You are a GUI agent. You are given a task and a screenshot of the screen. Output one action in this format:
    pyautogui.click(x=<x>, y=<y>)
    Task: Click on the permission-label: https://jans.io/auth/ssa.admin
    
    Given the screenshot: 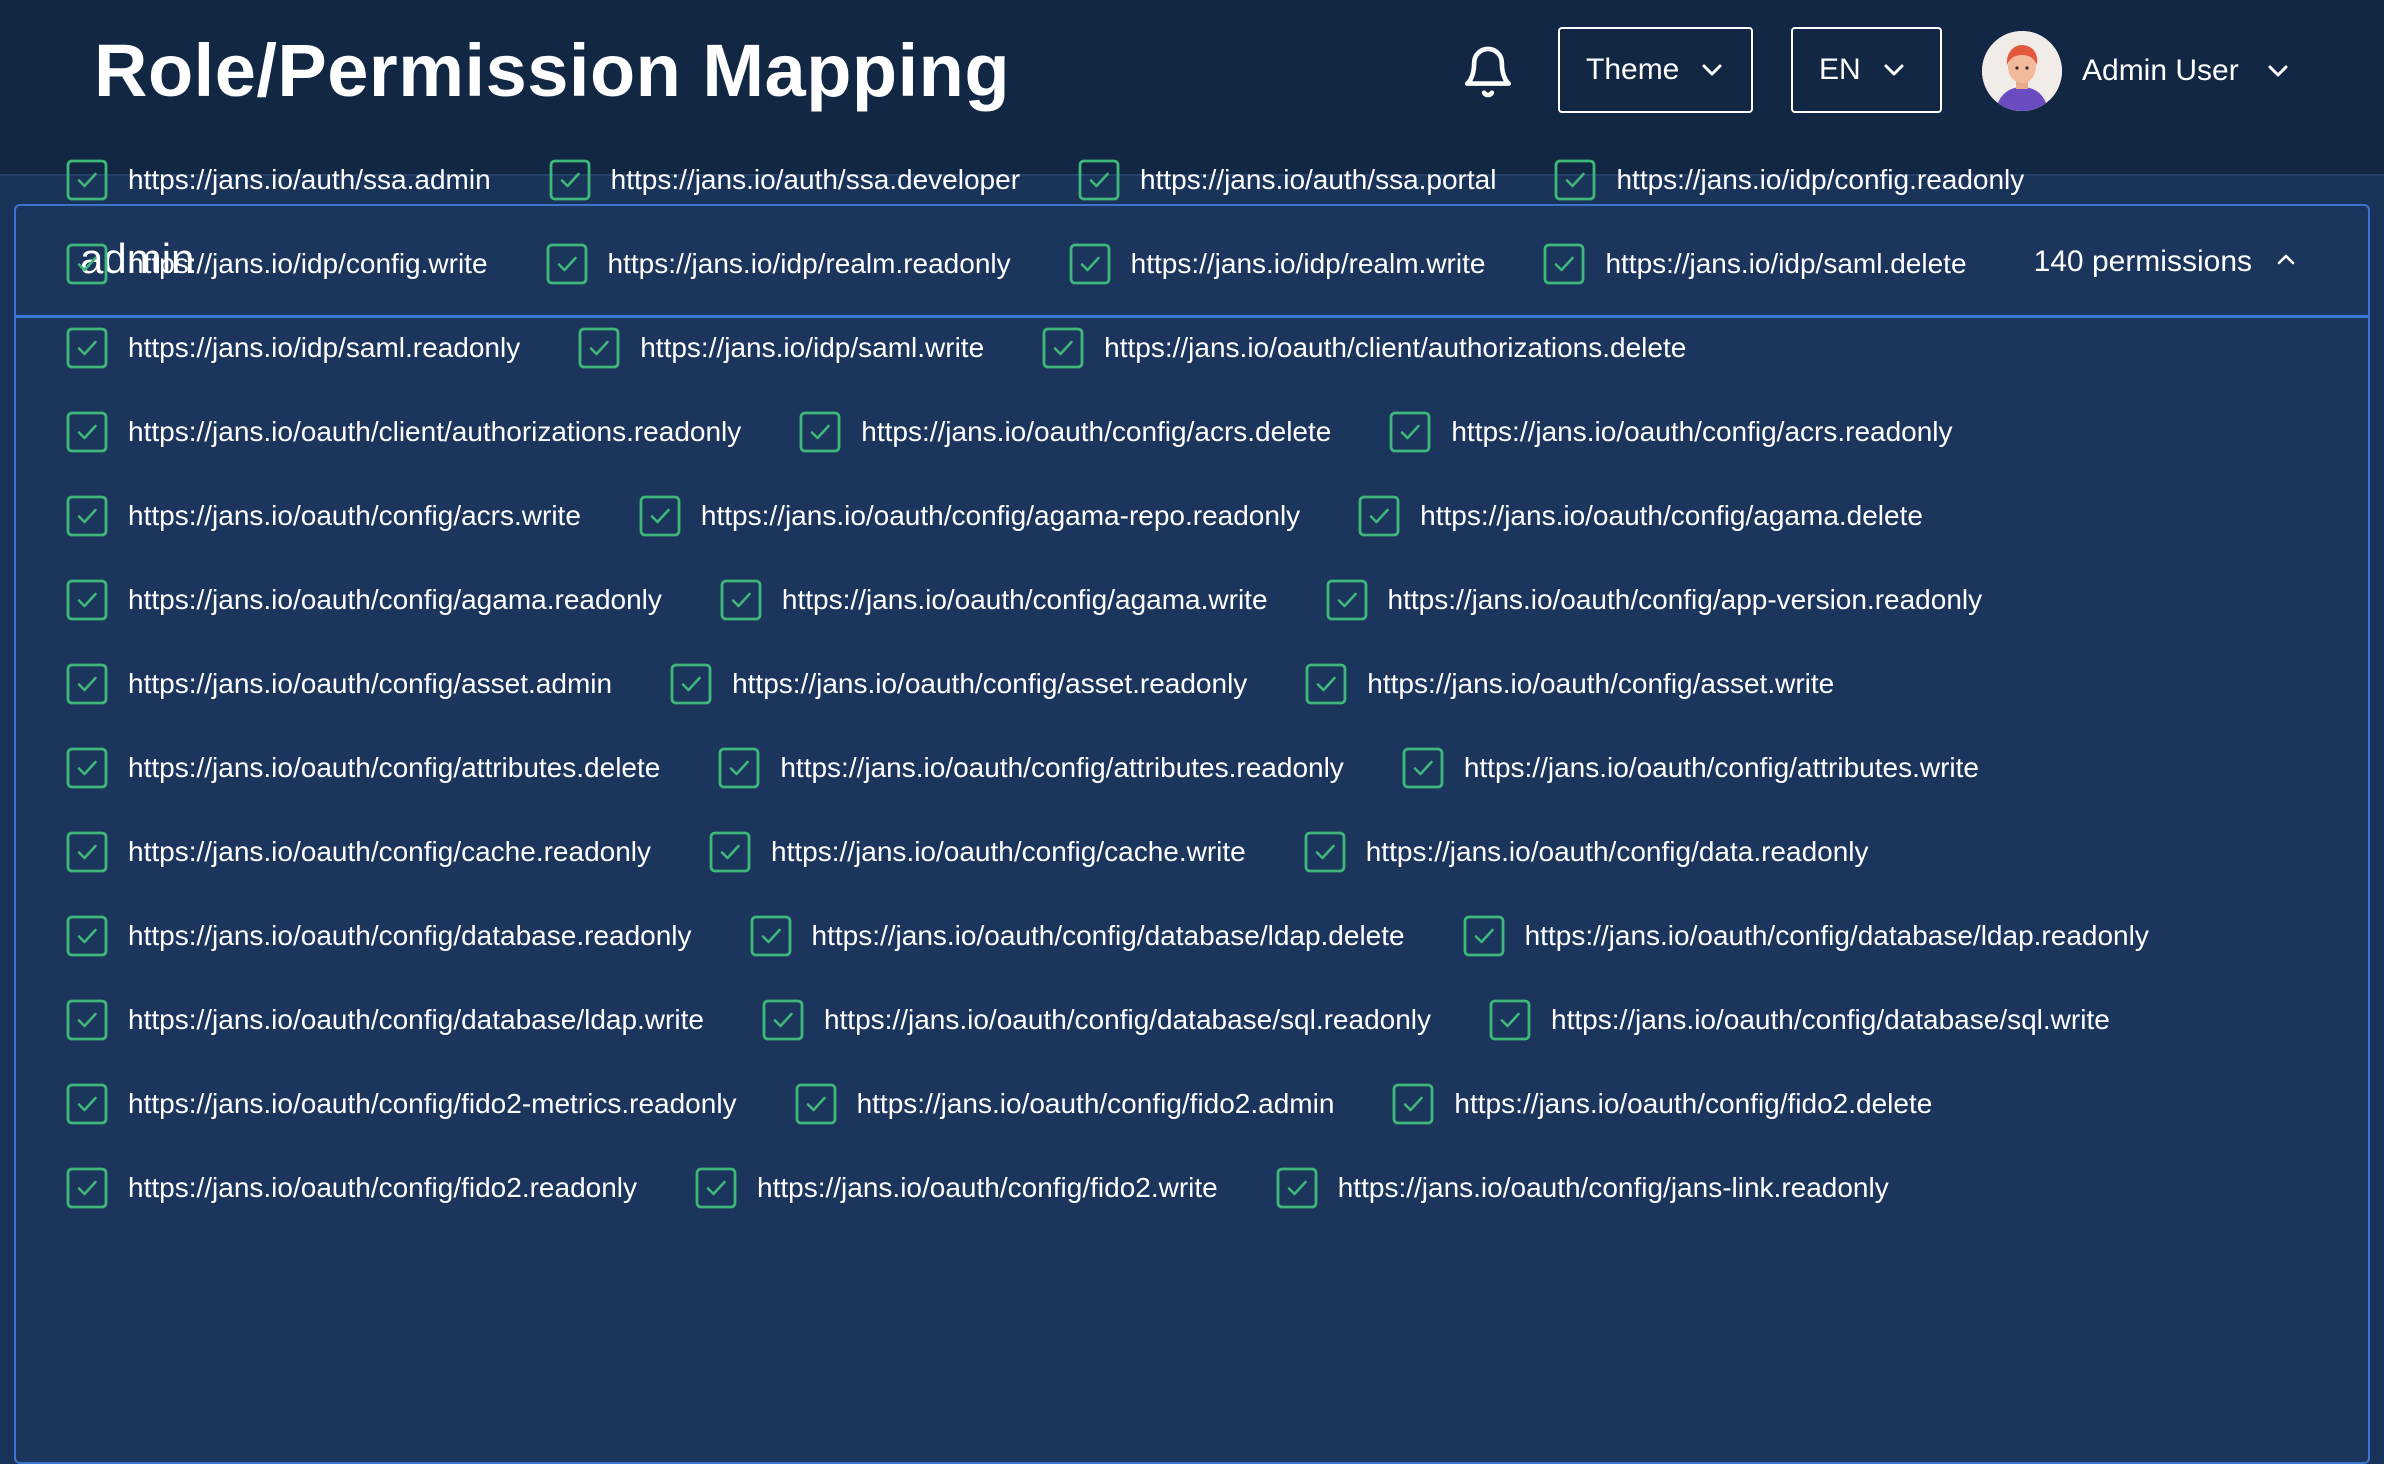 What is the action you would take?
    pyautogui.click(x=309, y=179)
    